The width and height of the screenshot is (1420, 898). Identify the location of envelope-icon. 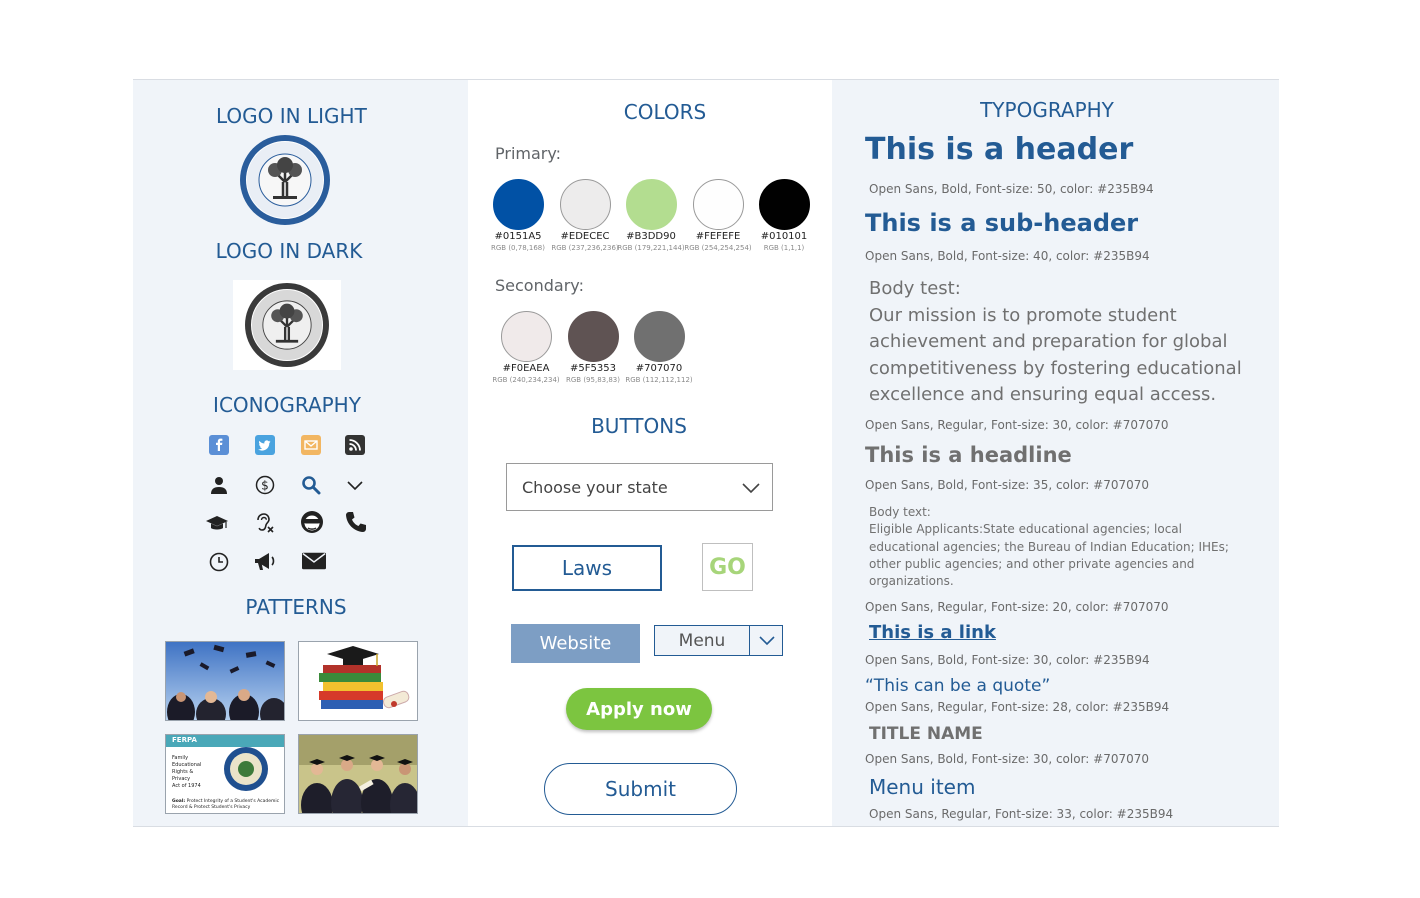
(314, 561).